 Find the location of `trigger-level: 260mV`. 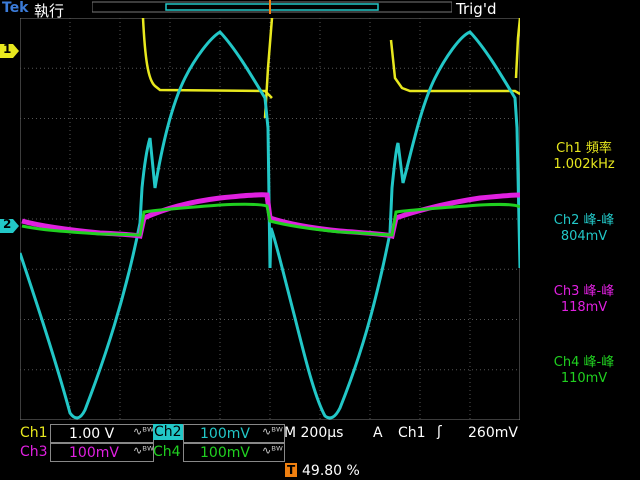

trigger-level: 260mV is located at coordinates (493, 433).